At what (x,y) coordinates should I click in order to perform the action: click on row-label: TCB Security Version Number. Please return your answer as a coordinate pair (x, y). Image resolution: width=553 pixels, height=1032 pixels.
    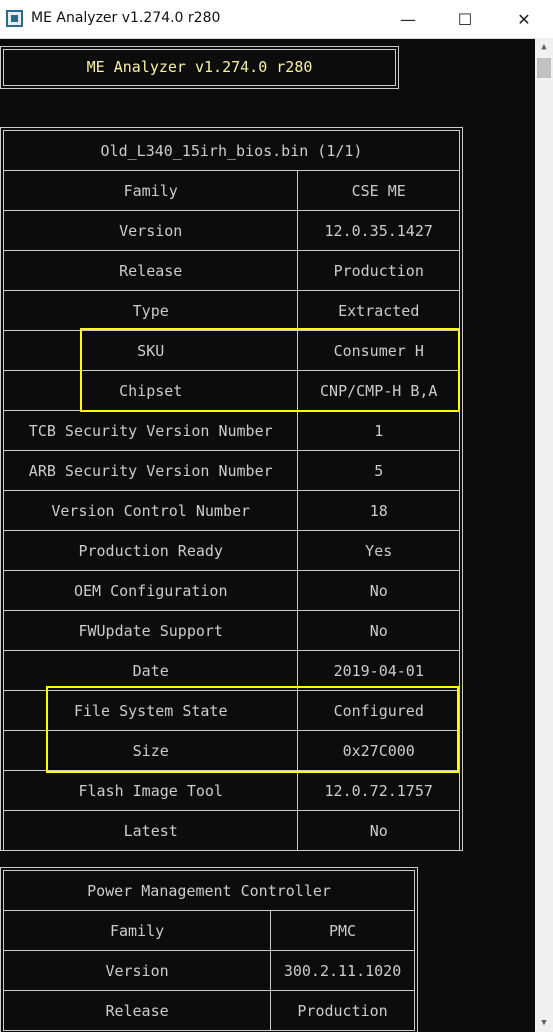
    Looking at the image, I should click on (150, 430).